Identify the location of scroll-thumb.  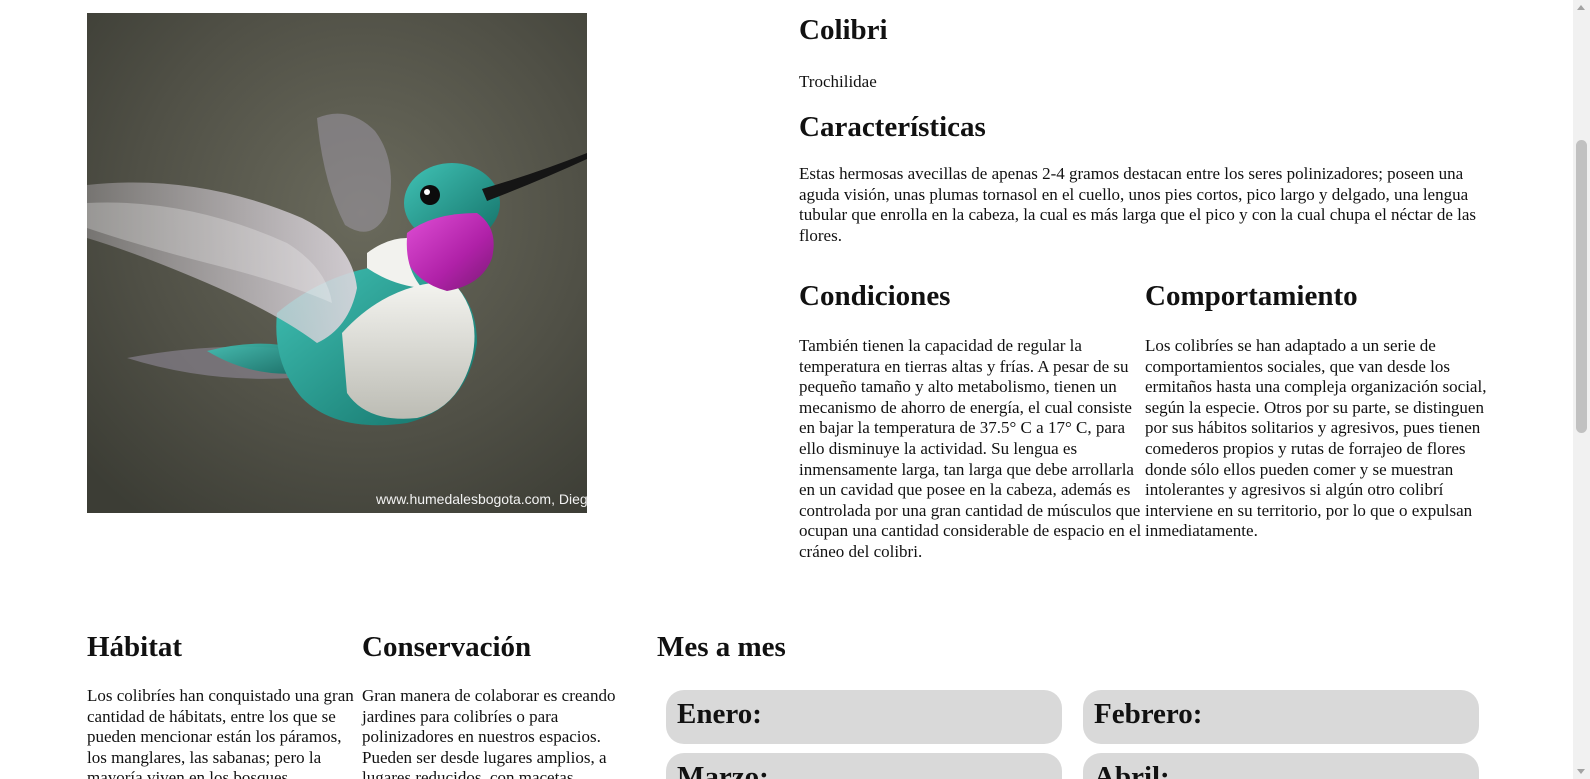
(1581, 286).